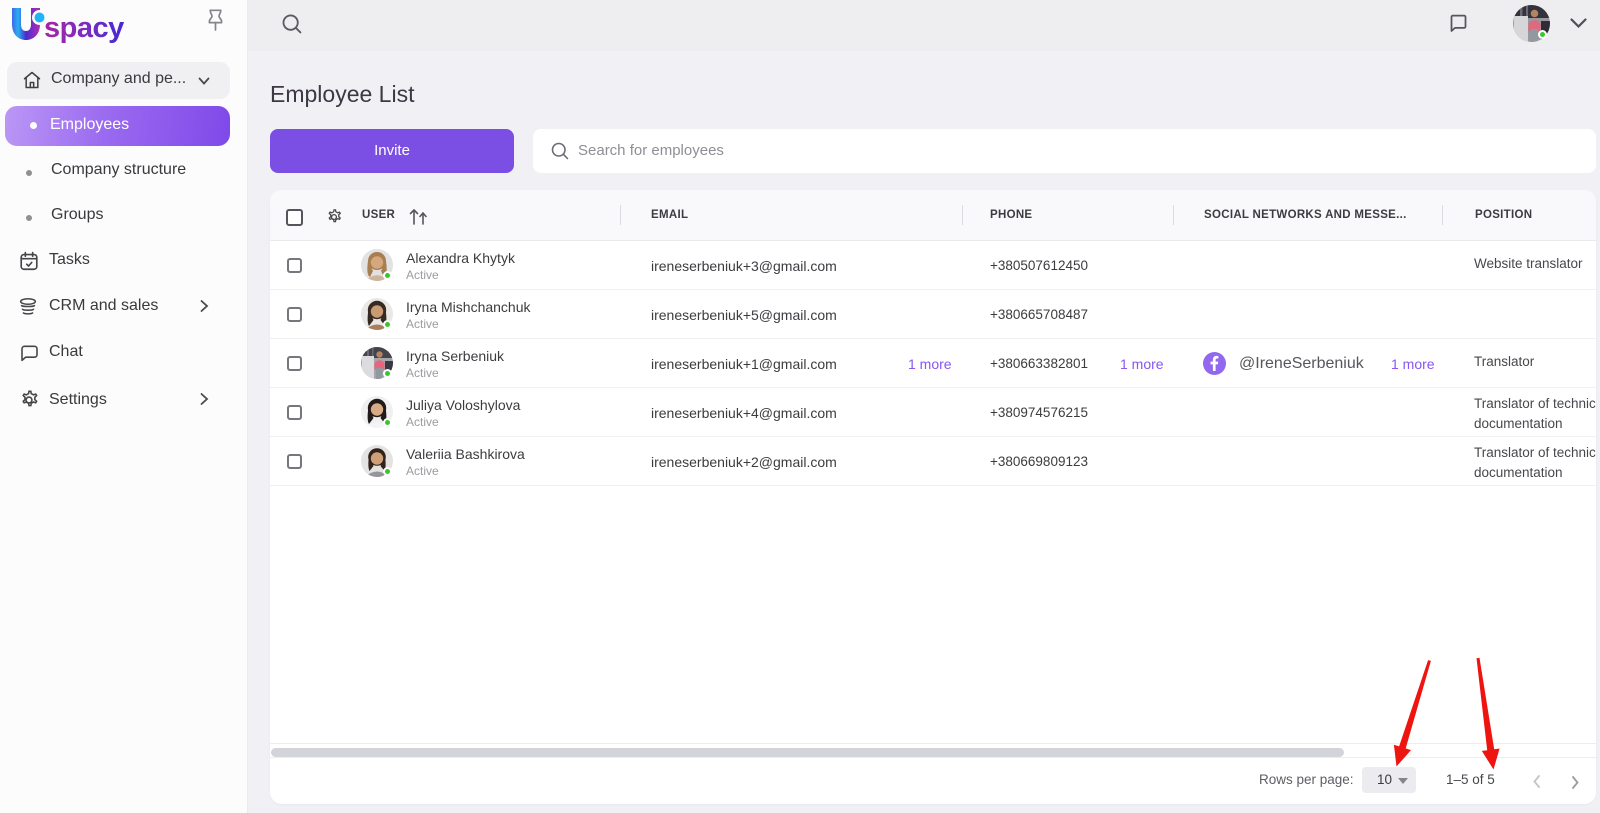  What do you see at coordinates (84, 28) in the screenshot?
I see `svg-text: spacy` at bounding box center [84, 28].